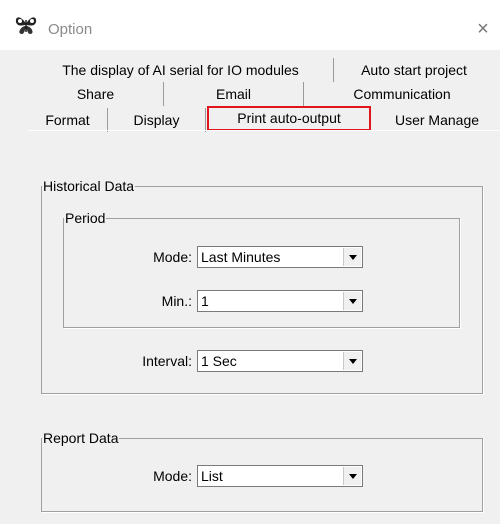  I want to click on tab-format: Format, so click(68, 120).